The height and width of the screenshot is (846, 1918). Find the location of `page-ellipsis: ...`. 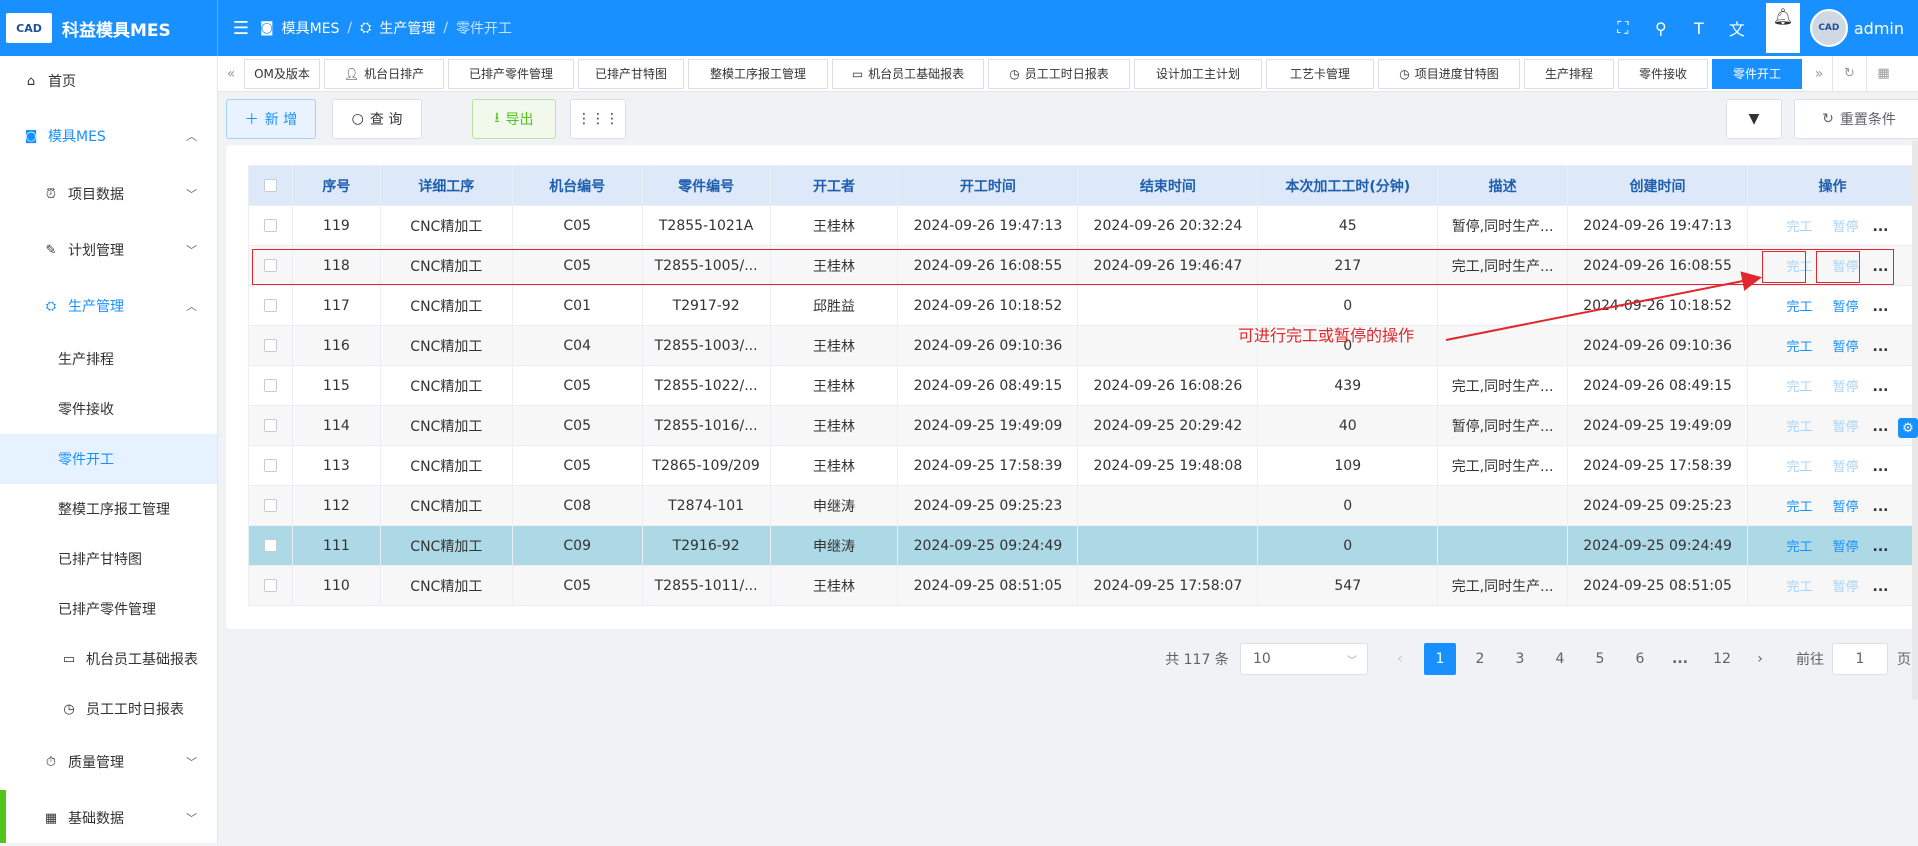

page-ellipsis: ... is located at coordinates (1680, 659).